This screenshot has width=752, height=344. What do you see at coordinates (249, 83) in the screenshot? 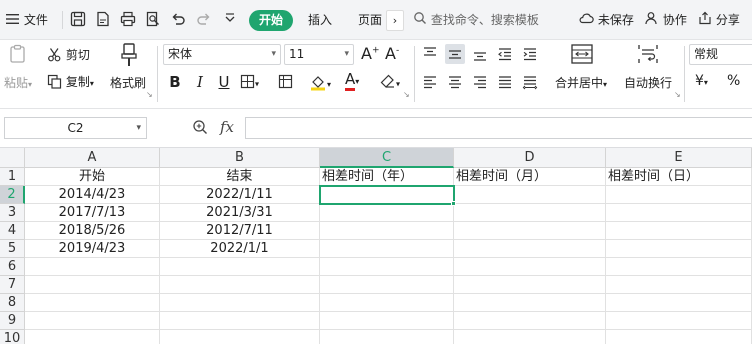
I see `borders-button: ▾` at bounding box center [249, 83].